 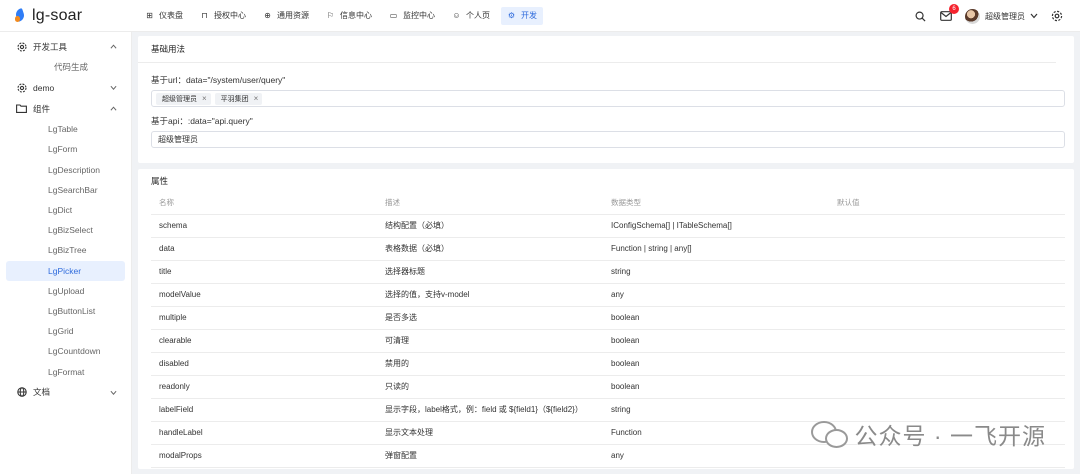 I want to click on sidebar-item-lgpicker: LgPicker, so click(x=65, y=270).